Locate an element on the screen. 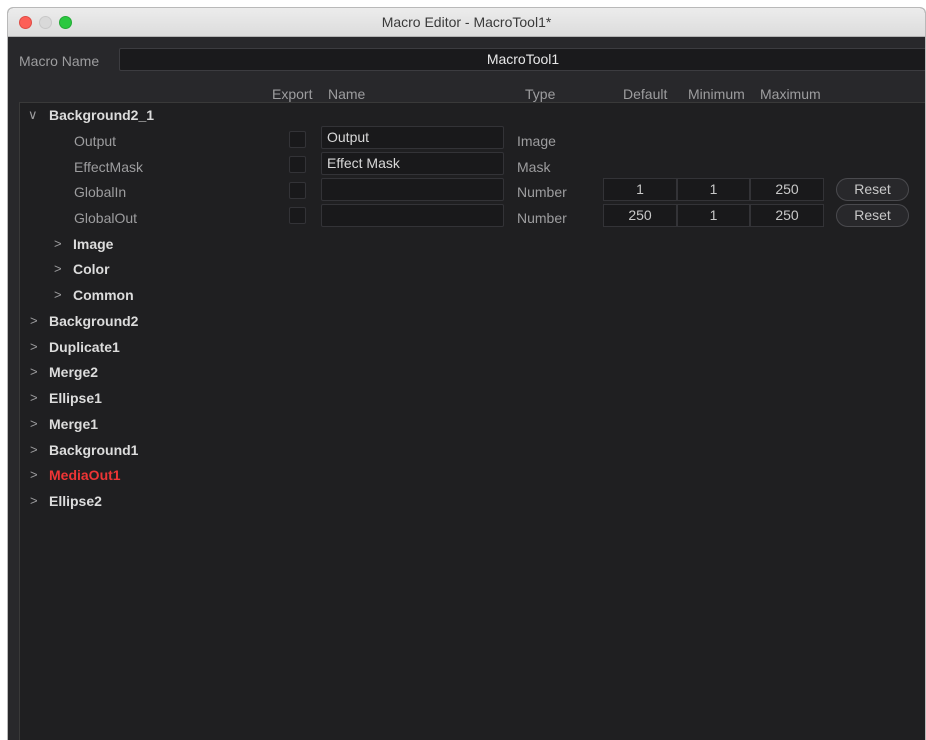 The image size is (926, 740). tree-group-label: Common is located at coordinates (103, 295).